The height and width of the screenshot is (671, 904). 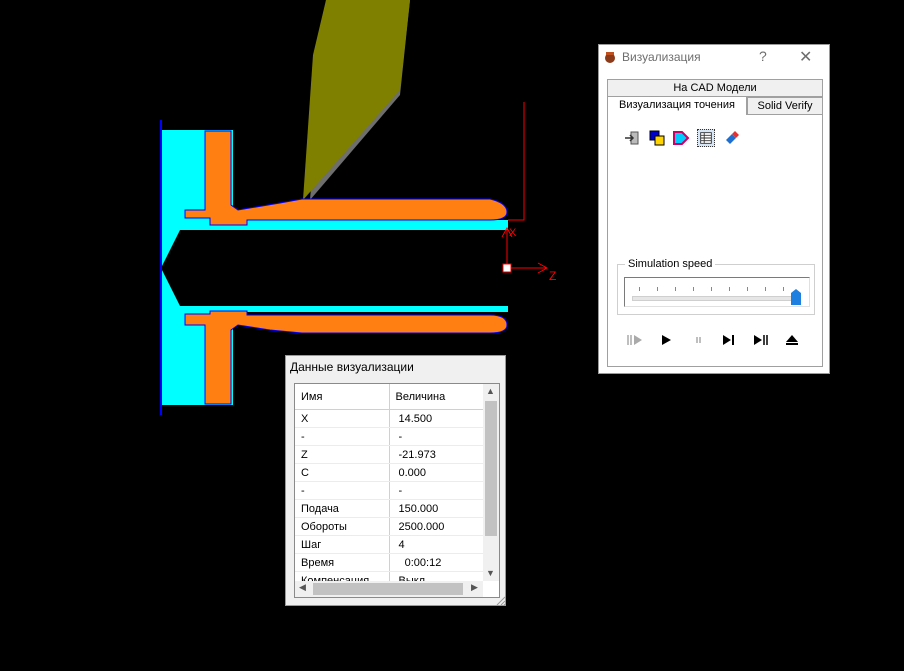 I want to click on speed-slider-thumb, so click(x=796, y=297).